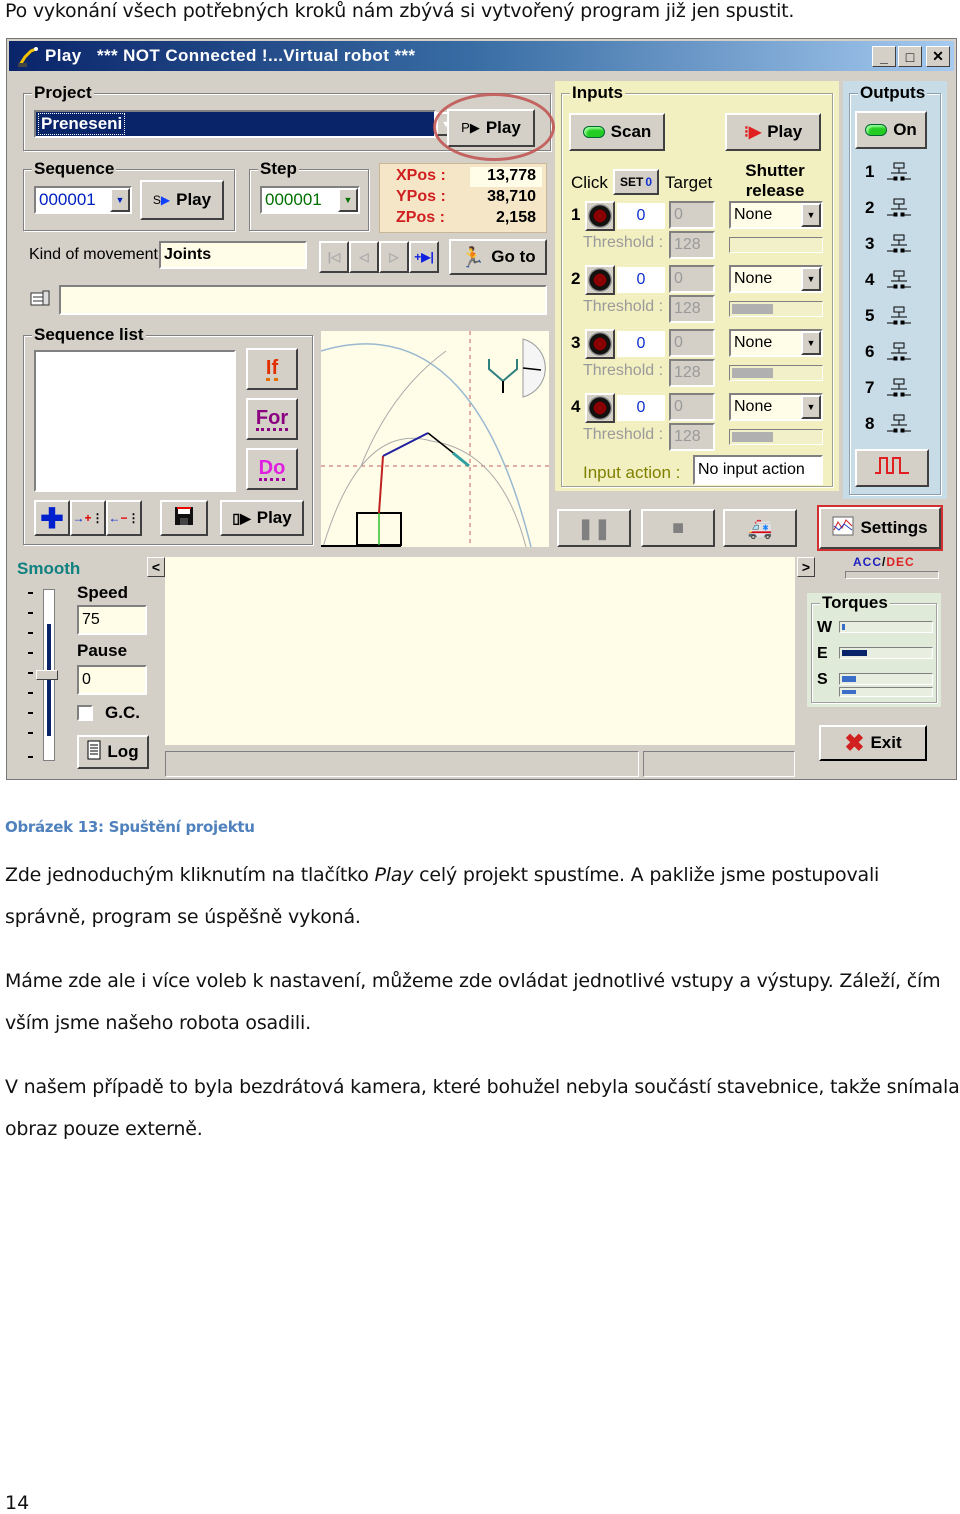  I want to click on movement-field: Joints, so click(233, 255).